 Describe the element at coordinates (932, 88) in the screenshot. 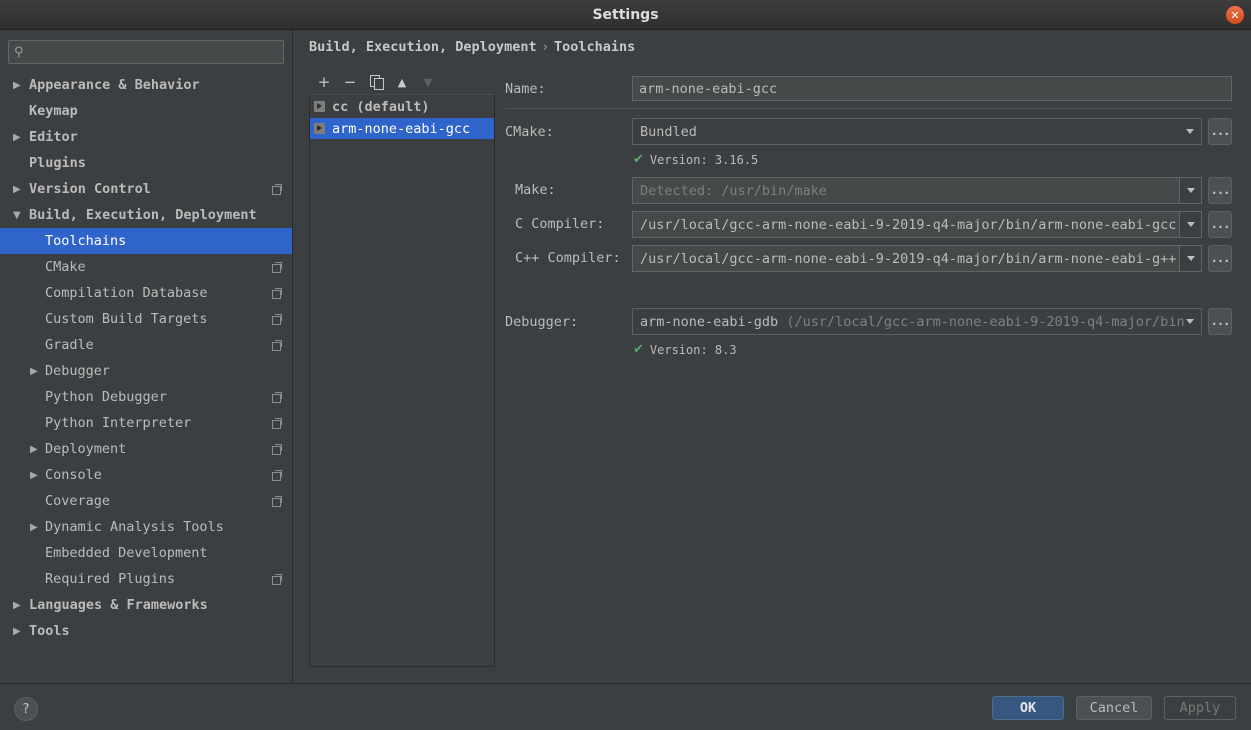

I see `name-field: arm-none-eabi-gcc` at that location.